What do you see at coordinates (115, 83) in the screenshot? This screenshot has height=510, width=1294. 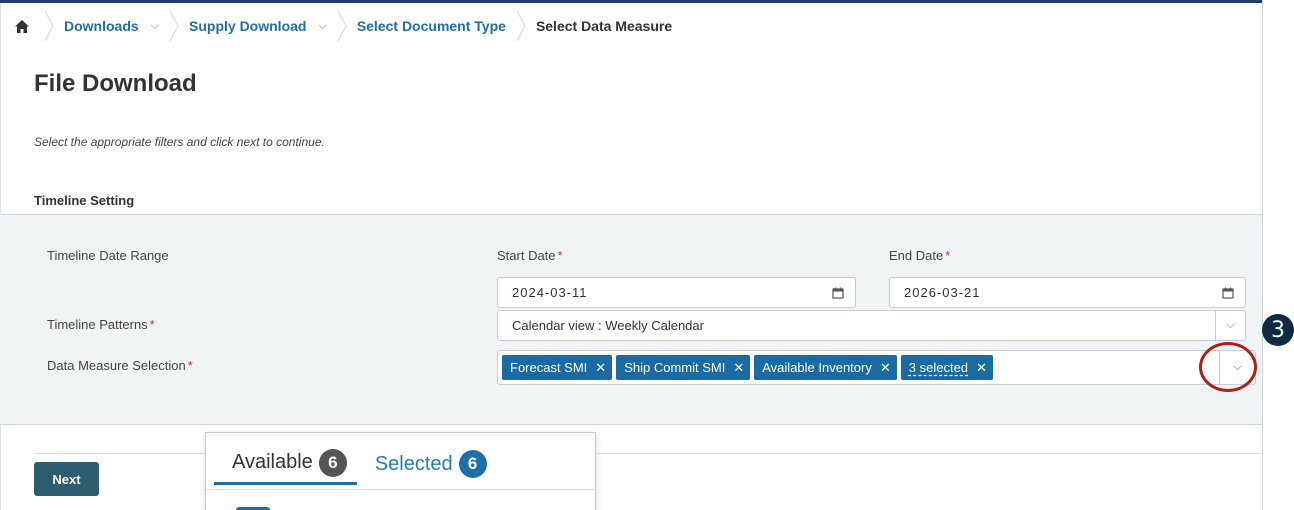 I see `page-title: File Download` at bounding box center [115, 83].